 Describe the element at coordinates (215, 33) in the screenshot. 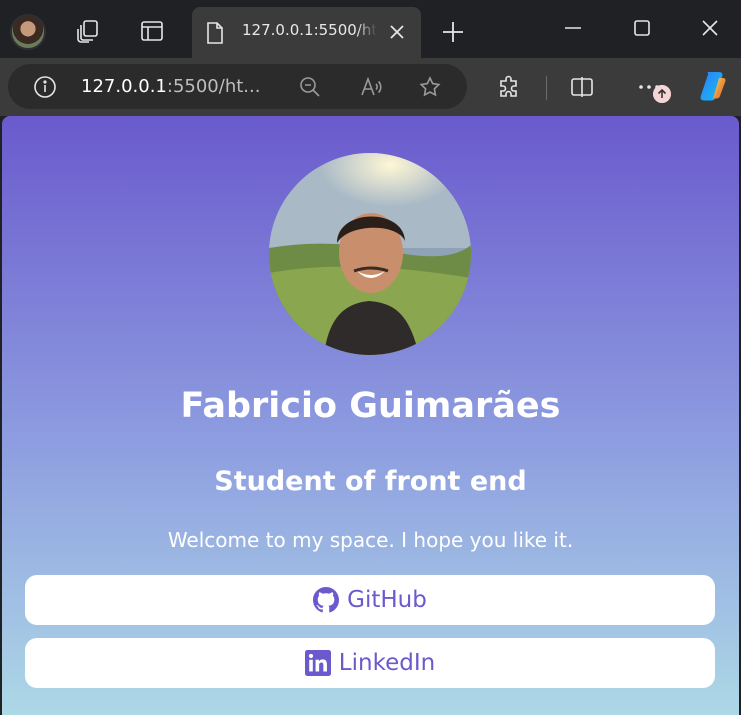

I see `page-icon` at that location.